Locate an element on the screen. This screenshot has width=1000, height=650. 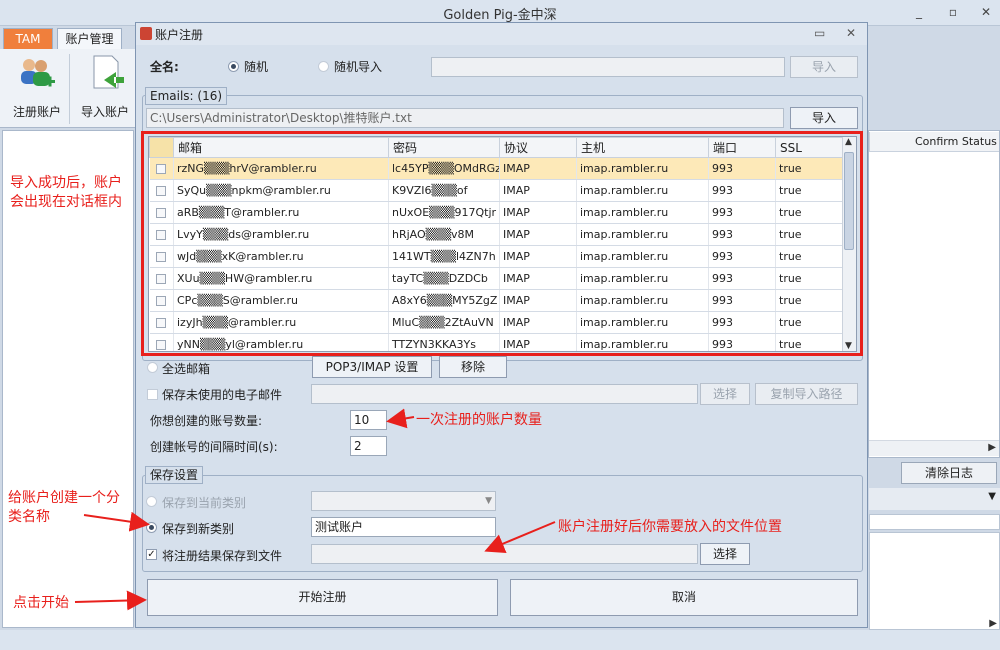
arrow-file is located at coordinates (520, 537).